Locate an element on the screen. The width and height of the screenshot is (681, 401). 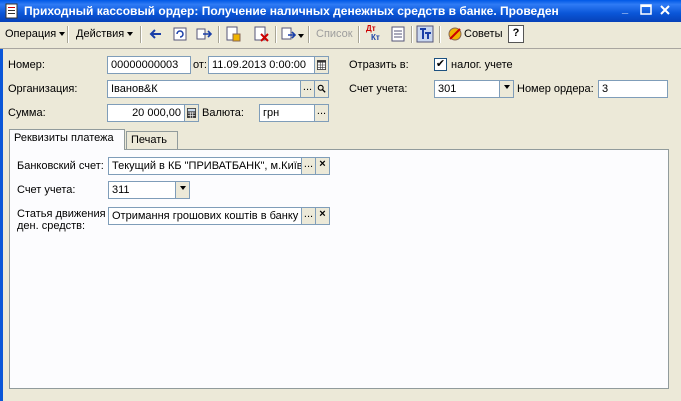
operation-menu-label: Операция is located at coordinates (31, 34).